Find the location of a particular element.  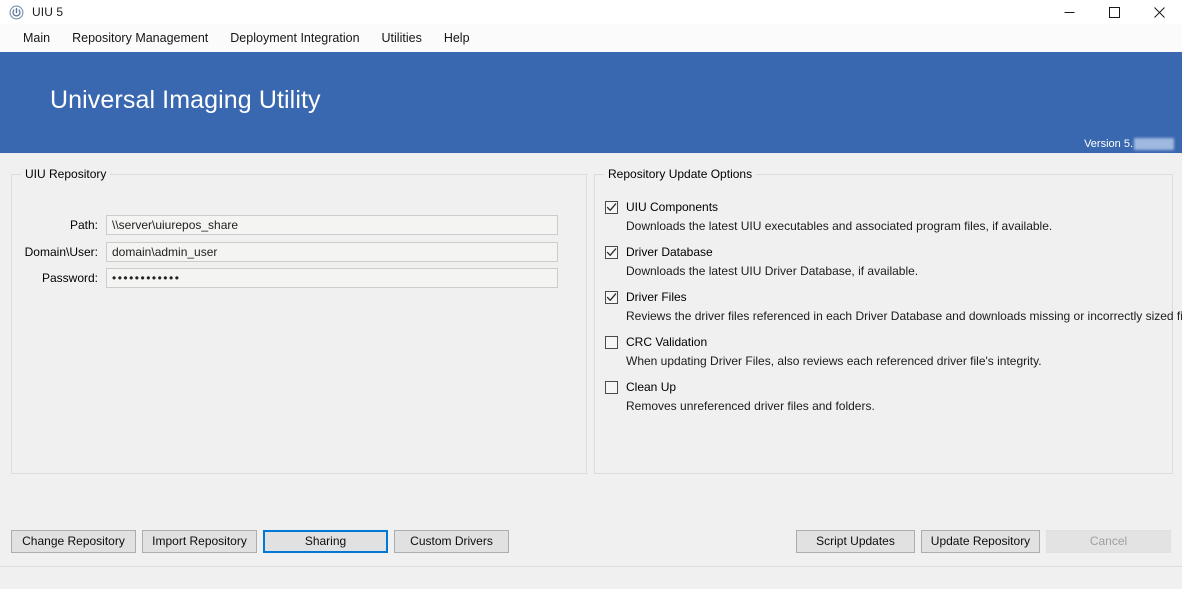

version-info: Version 5. is located at coordinates (1129, 144).